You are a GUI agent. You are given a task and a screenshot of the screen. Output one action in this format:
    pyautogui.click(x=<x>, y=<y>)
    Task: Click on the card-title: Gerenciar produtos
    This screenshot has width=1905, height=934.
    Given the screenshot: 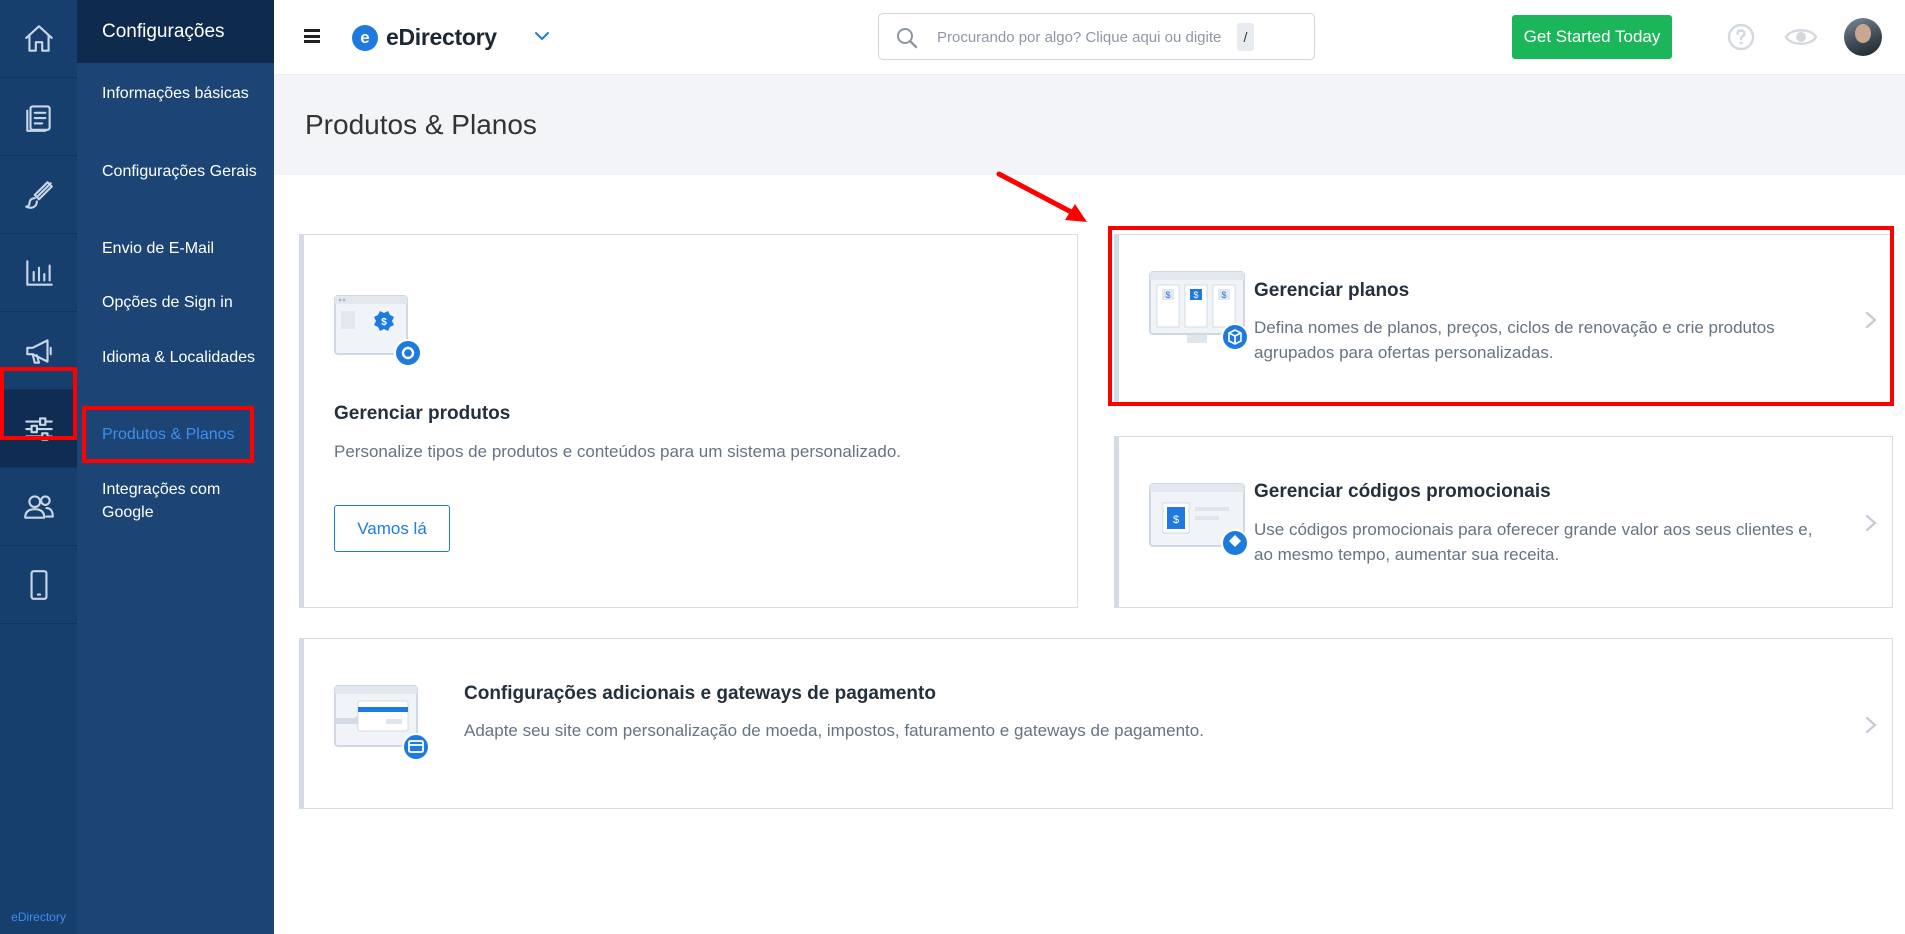 What is the action you would take?
    pyautogui.click(x=422, y=413)
    